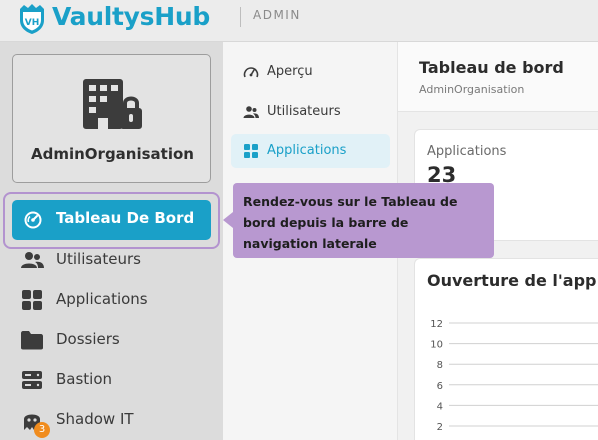  Describe the element at coordinates (84, 379) in the screenshot. I see `sidebar-item-label: Bastion` at that location.